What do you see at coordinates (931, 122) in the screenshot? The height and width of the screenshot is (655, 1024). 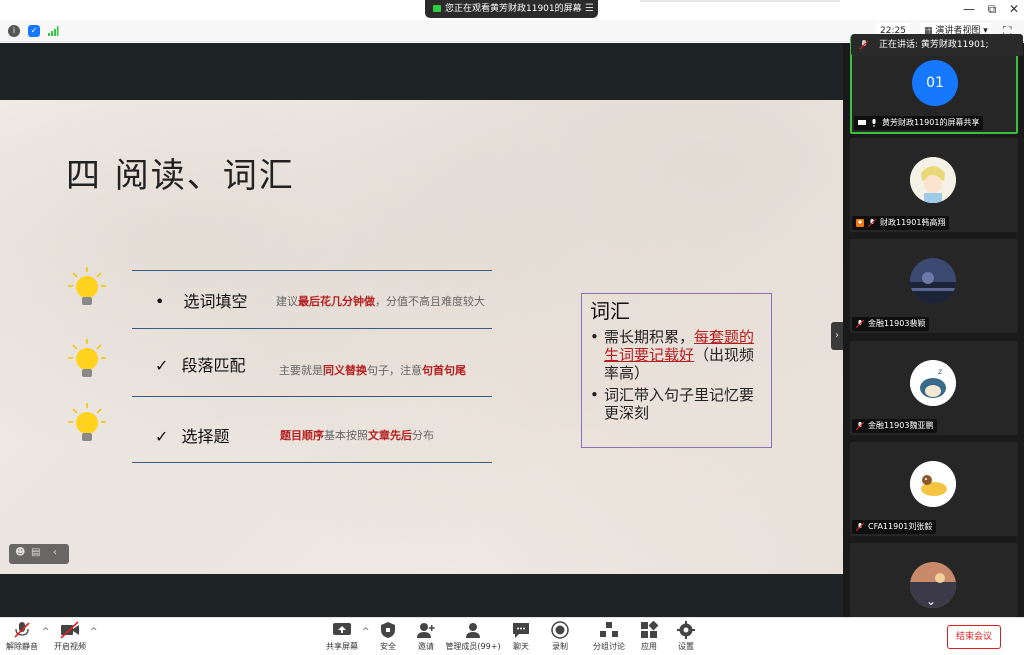 I see `participant-name-text: 黄芳财政11901的屏幕共享` at bounding box center [931, 122].